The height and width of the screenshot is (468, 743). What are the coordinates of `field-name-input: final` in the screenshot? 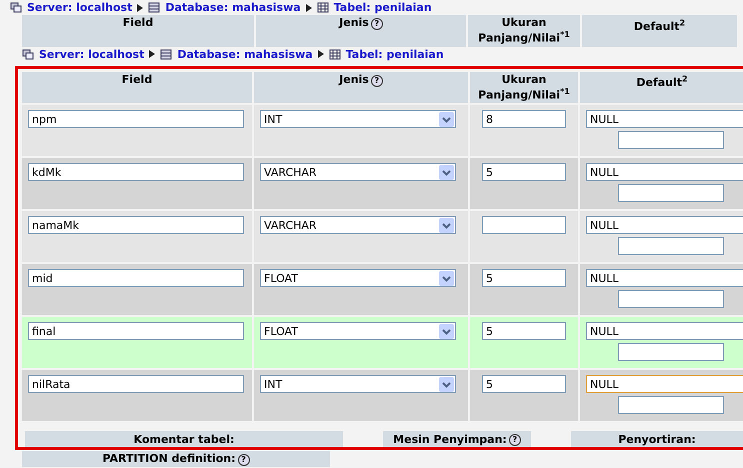 It's located at (136, 331).